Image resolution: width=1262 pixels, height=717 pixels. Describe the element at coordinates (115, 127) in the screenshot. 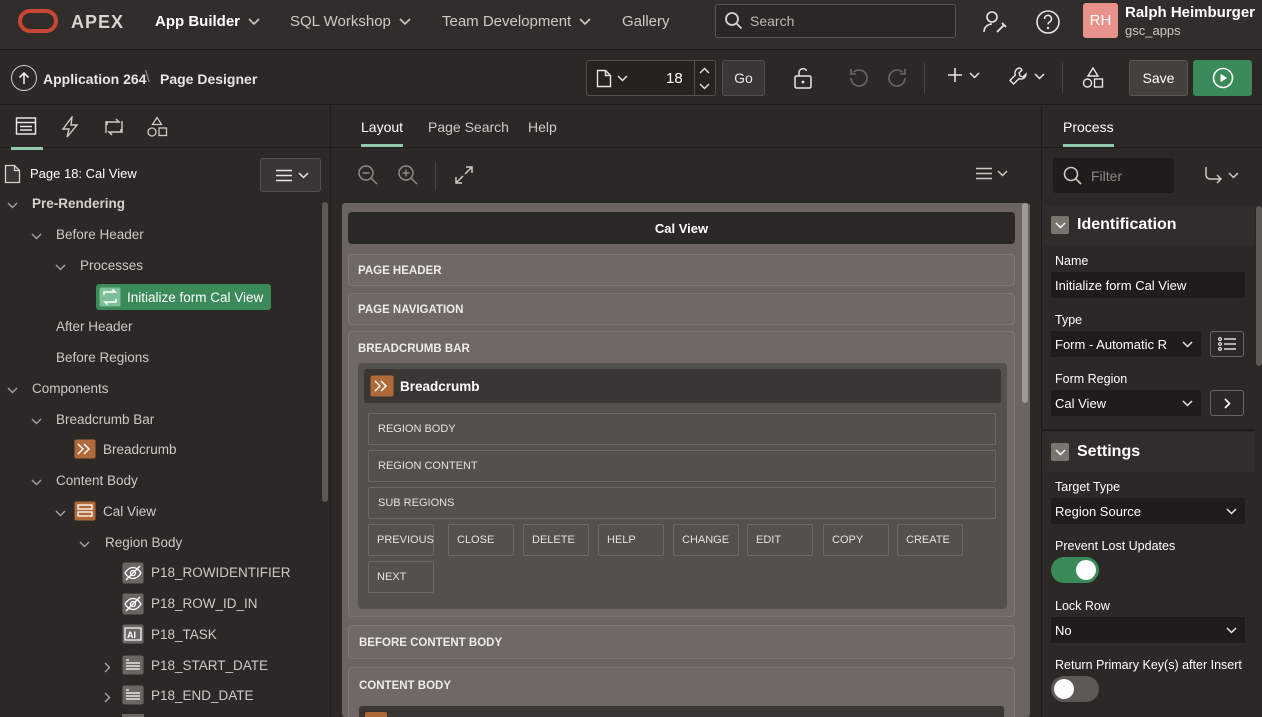

I see `tab-processing` at that location.